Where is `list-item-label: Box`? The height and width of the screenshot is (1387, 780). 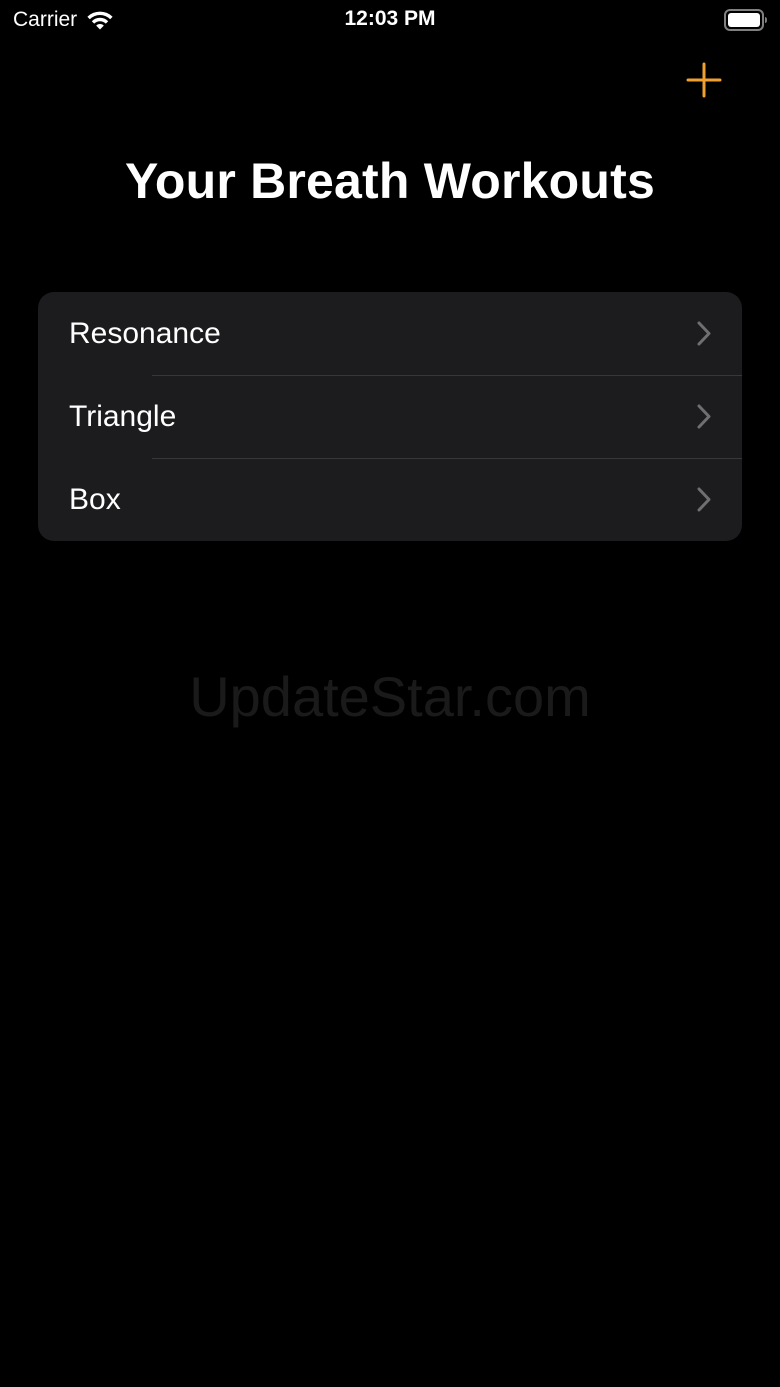
list-item-label: Box is located at coordinates (95, 499).